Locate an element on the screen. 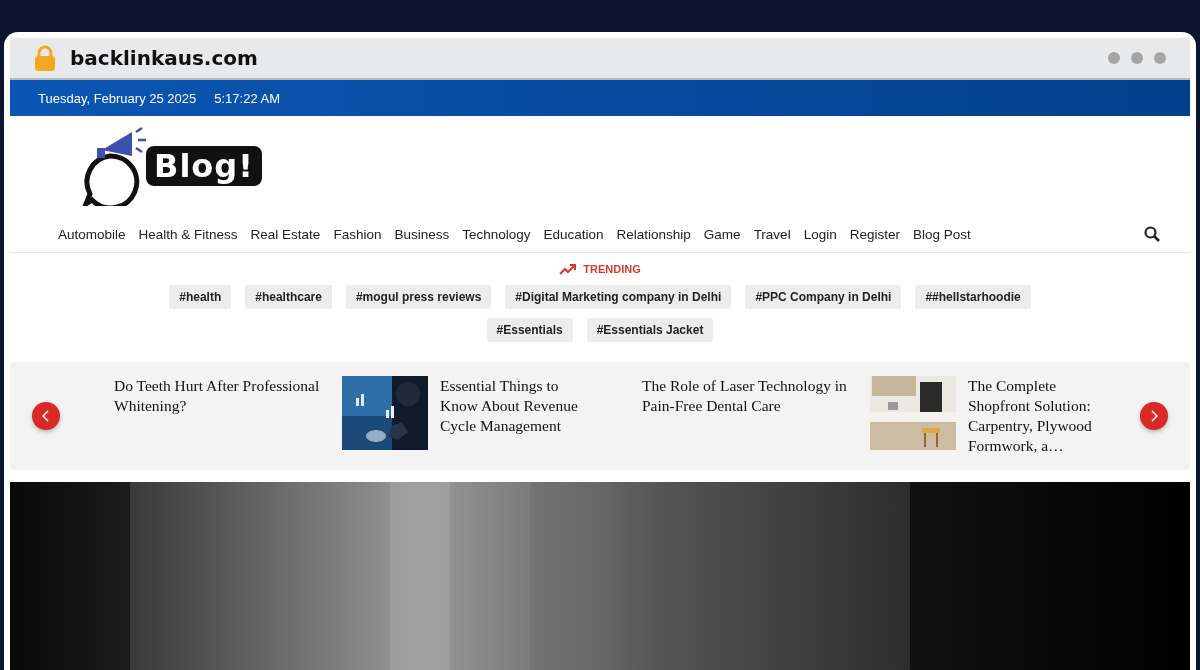  chevron-right-icon is located at coordinates (1154, 416).